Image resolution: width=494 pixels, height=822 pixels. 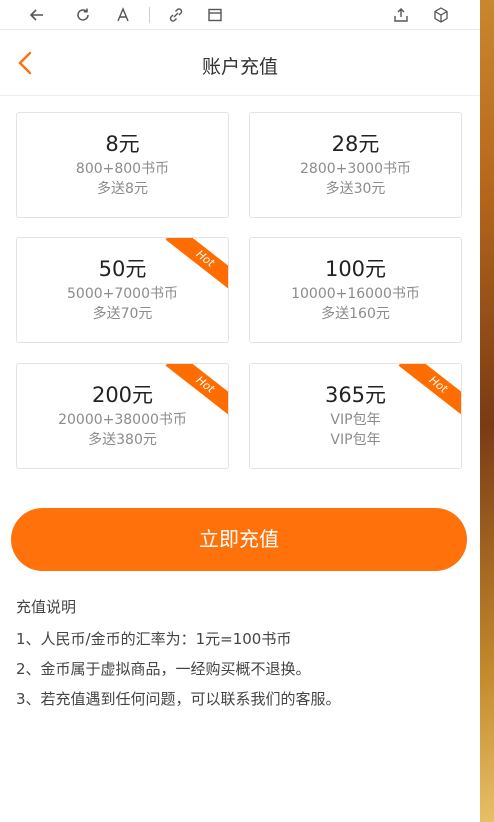 I want to click on package-coins: 800+800书币, so click(x=122, y=169).